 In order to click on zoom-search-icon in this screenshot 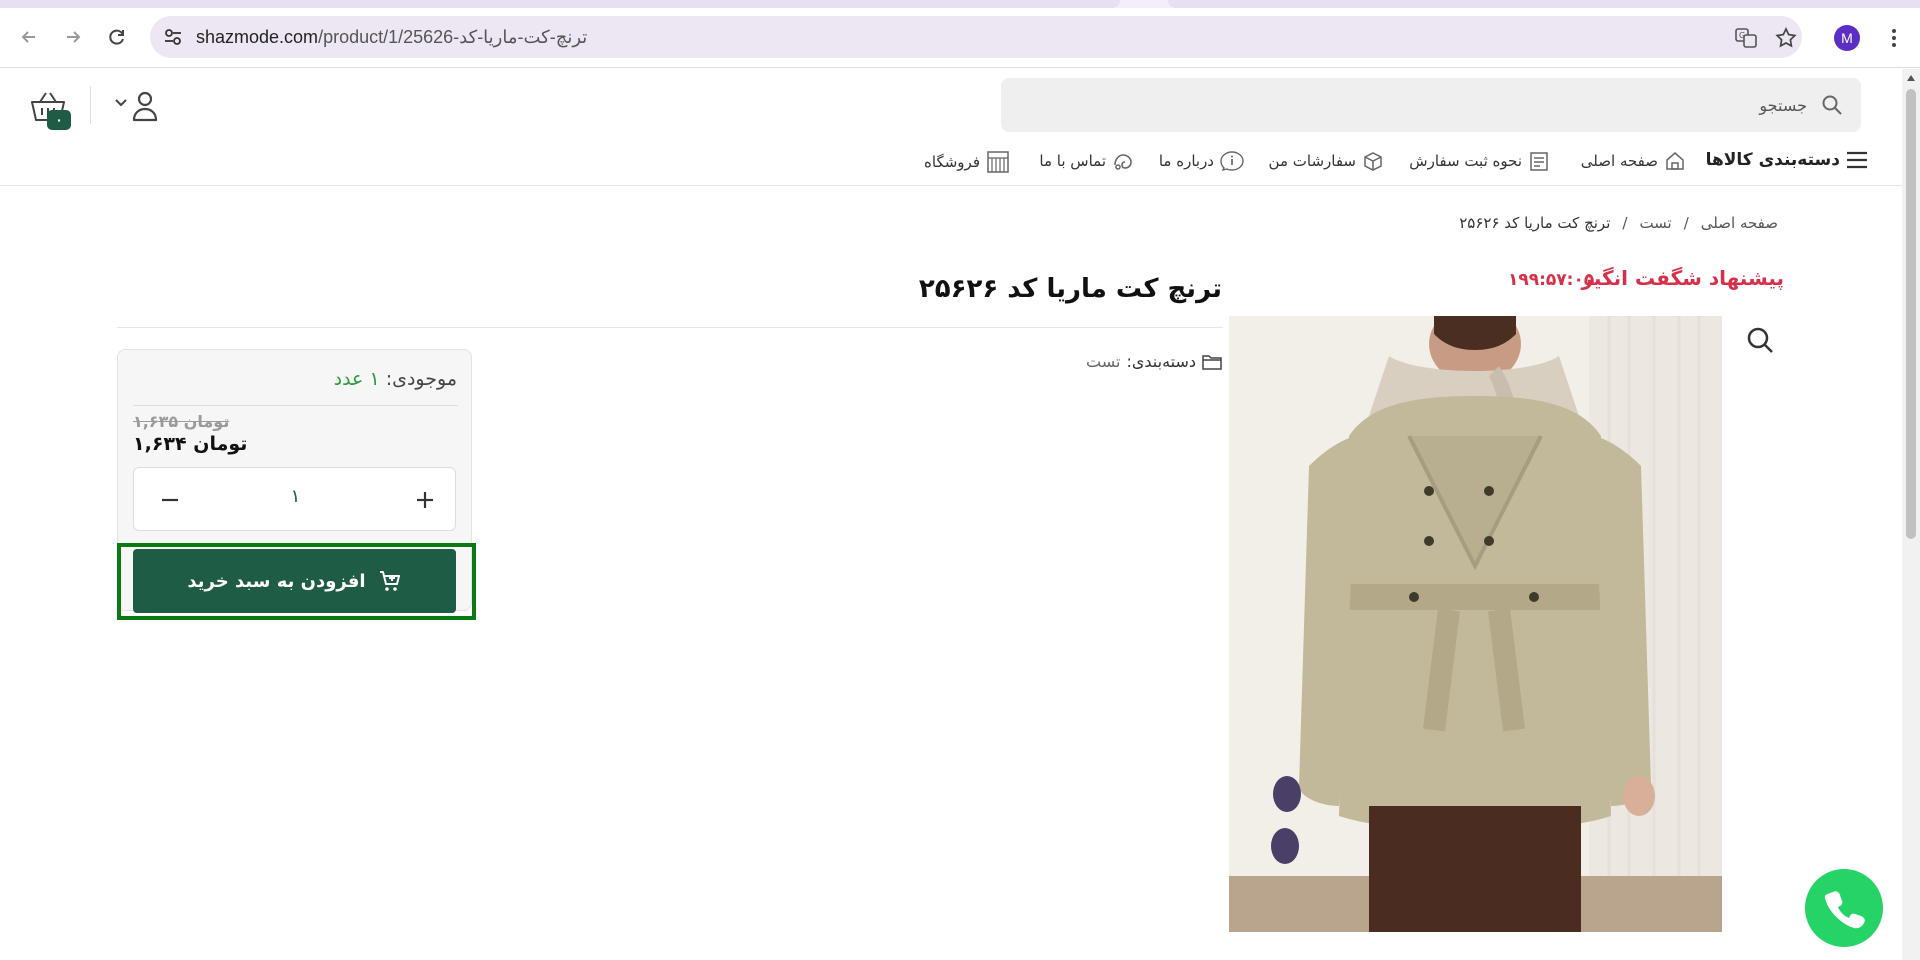, I will do `click(1760, 340)`.